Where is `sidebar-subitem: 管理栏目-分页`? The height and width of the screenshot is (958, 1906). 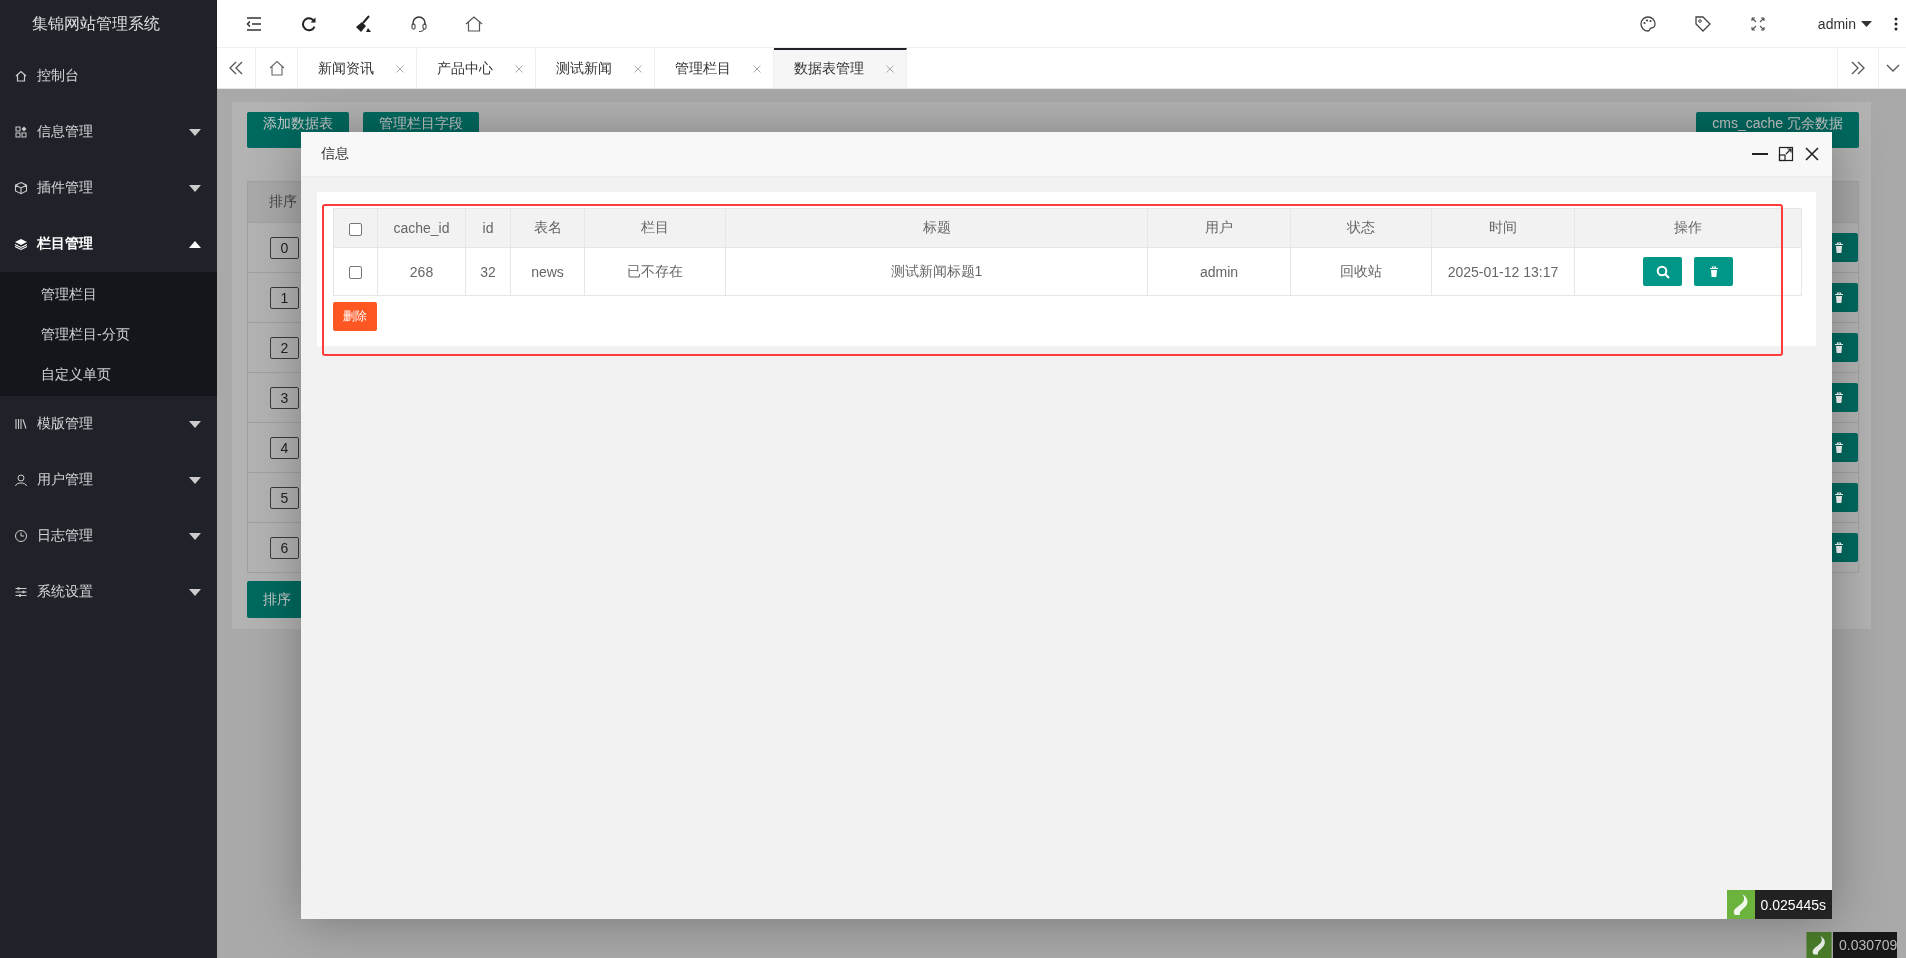 sidebar-subitem: 管理栏目-分页 is located at coordinates (108, 334).